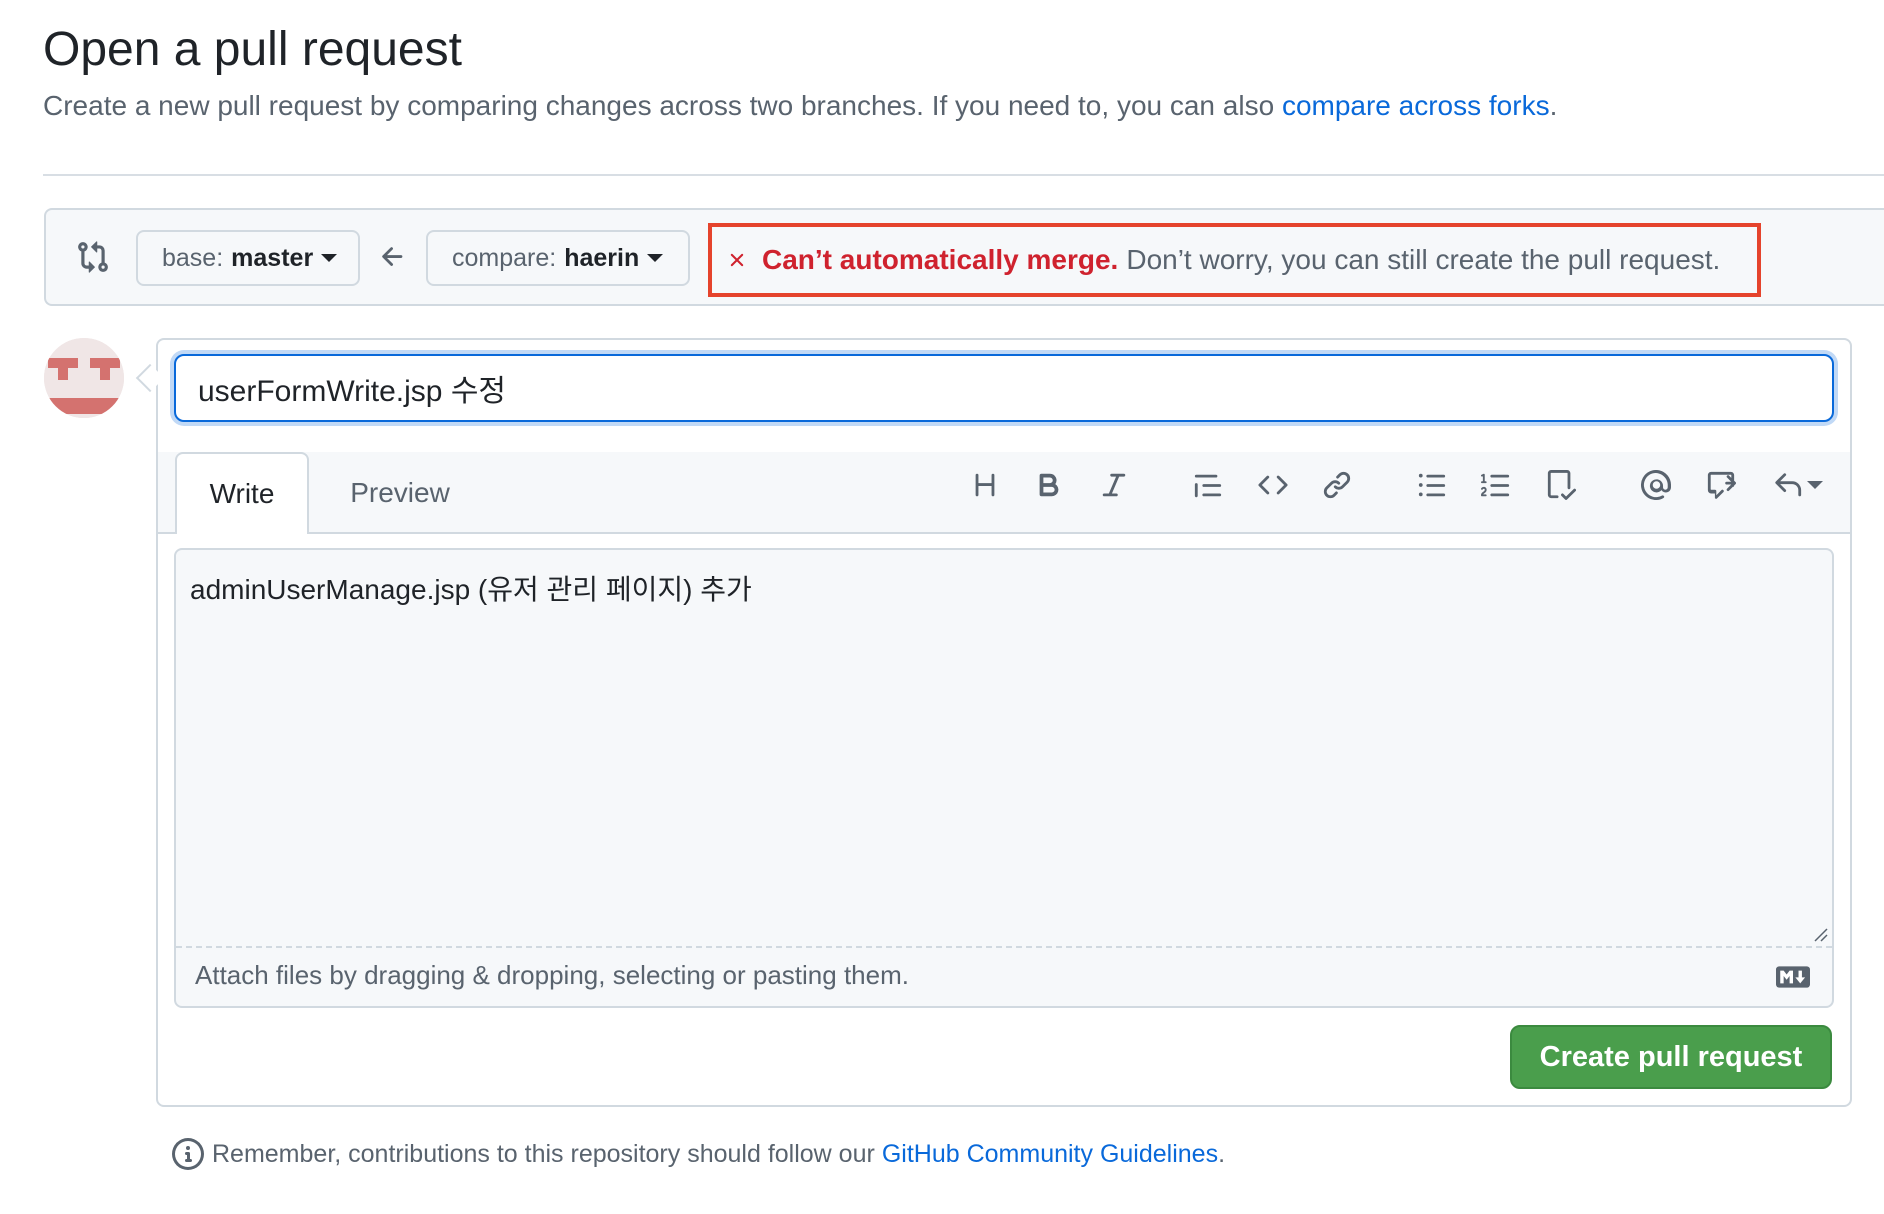 Image resolution: width=1884 pixels, height=1214 pixels. I want to click on cross-reference-icon, so click(1721, 485).